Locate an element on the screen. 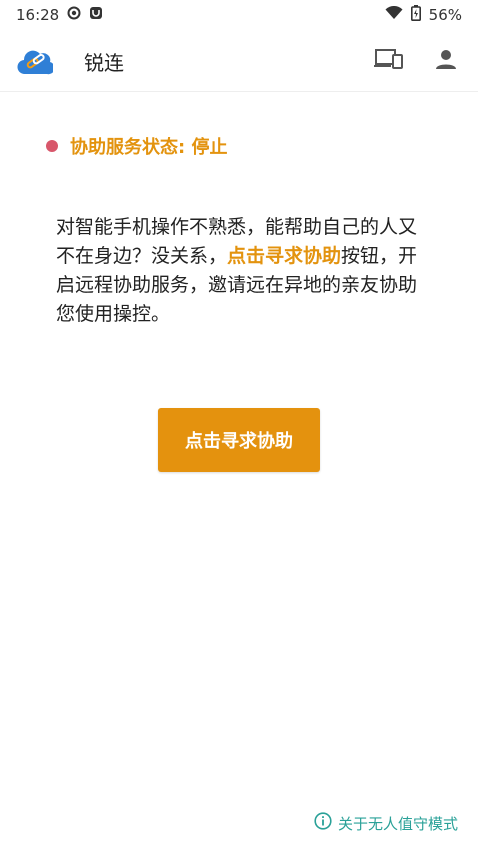 This screenshot has width=478, height=850. status-left: 16:28 is located at coordinates (59, 15).